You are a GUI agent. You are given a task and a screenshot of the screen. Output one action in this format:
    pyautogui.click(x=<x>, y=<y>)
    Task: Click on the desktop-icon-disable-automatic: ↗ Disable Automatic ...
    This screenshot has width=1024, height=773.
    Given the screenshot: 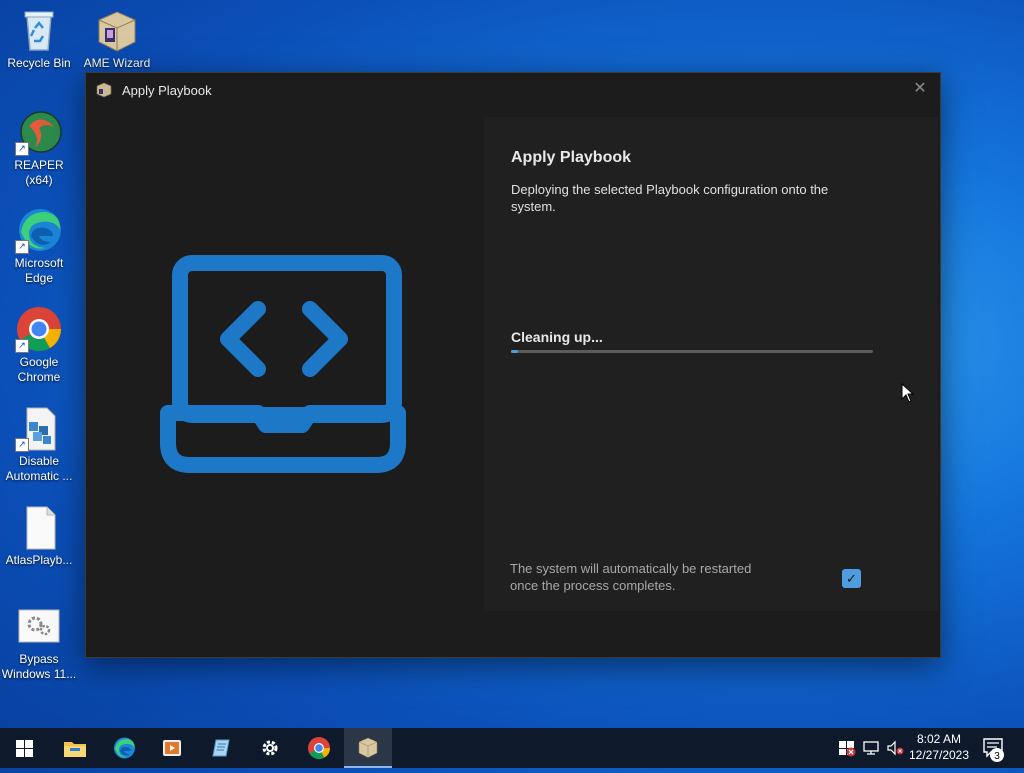 What is the action you would take?
    pyautogui.click(x=39, y=444)
    